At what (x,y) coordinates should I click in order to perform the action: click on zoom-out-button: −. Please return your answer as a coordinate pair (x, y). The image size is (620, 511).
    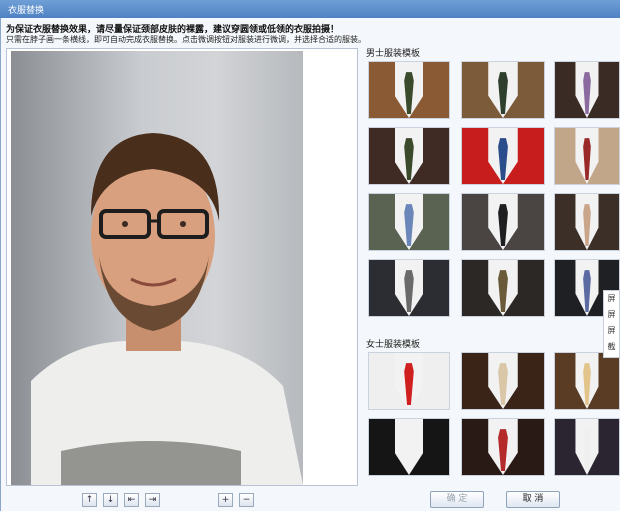
    Looking at the image, I should click on (246, 500).